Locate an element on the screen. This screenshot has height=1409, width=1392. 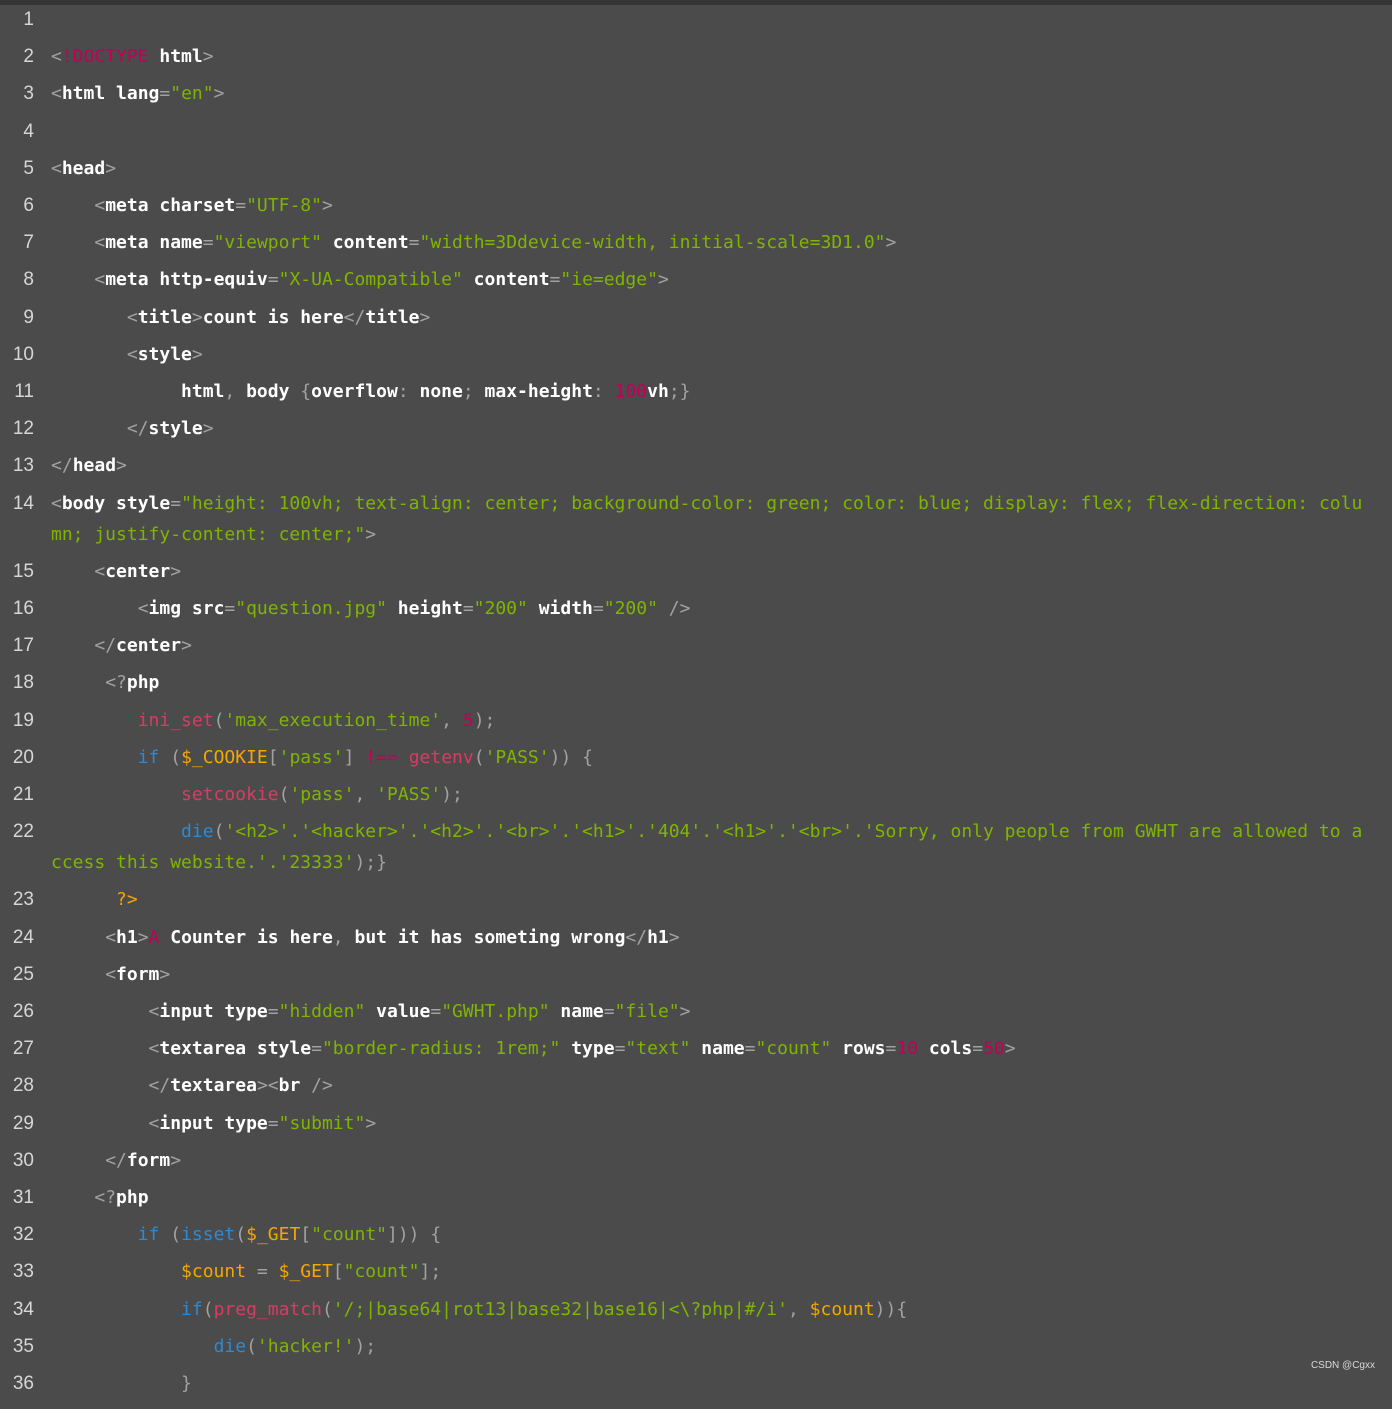
code-line: 17 </center> is located at coordinates (696, 652).